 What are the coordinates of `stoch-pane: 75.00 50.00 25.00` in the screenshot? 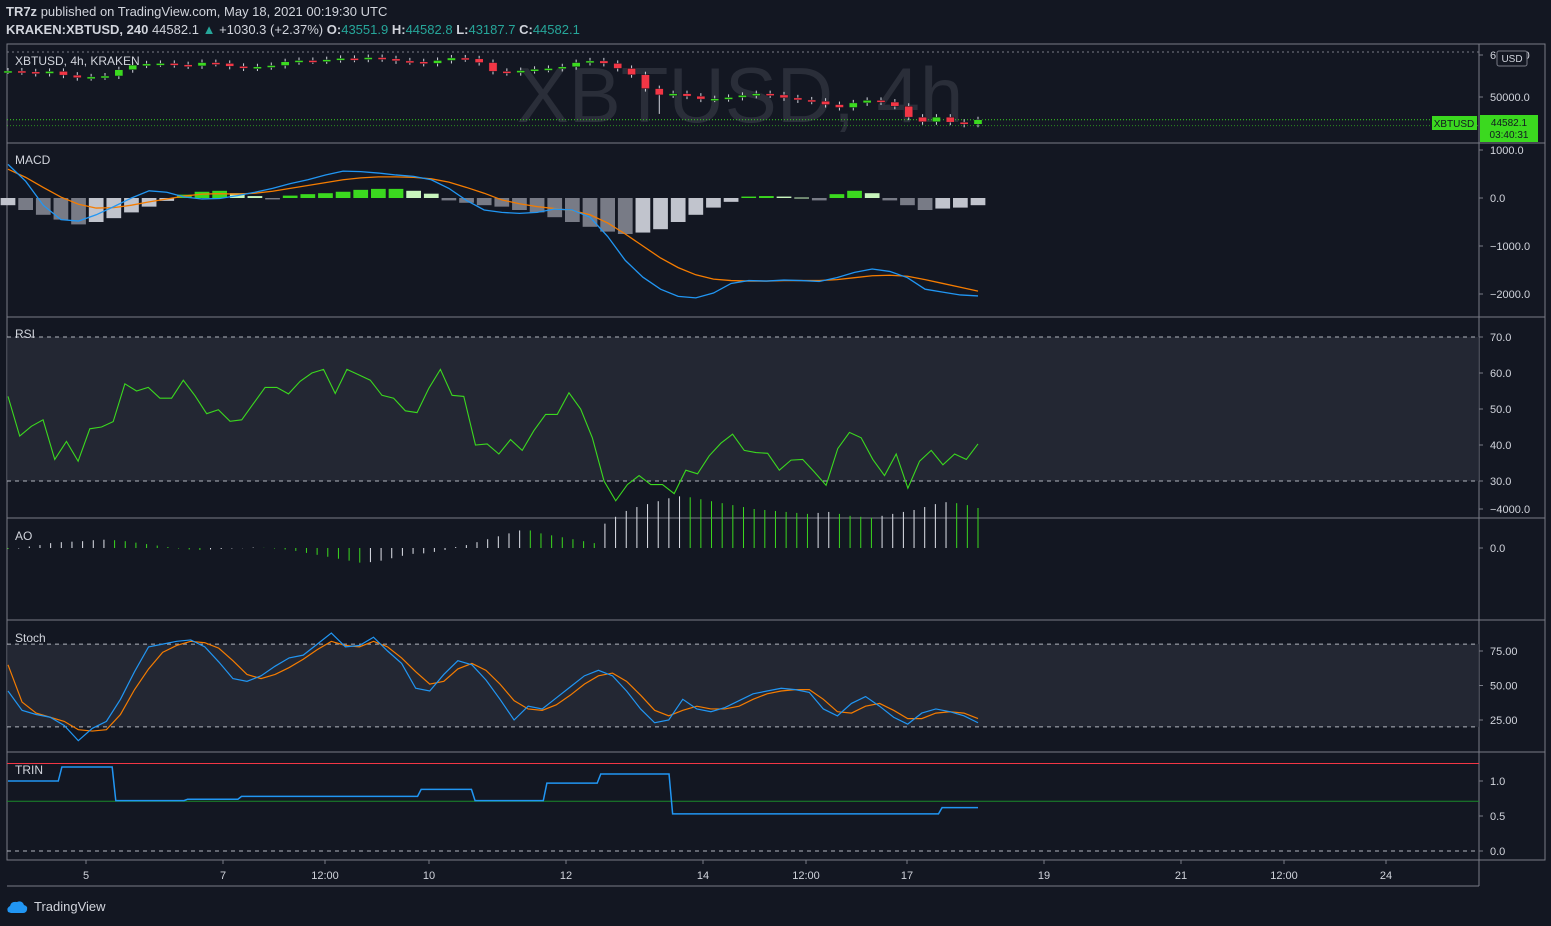 It's located at (762, 687).